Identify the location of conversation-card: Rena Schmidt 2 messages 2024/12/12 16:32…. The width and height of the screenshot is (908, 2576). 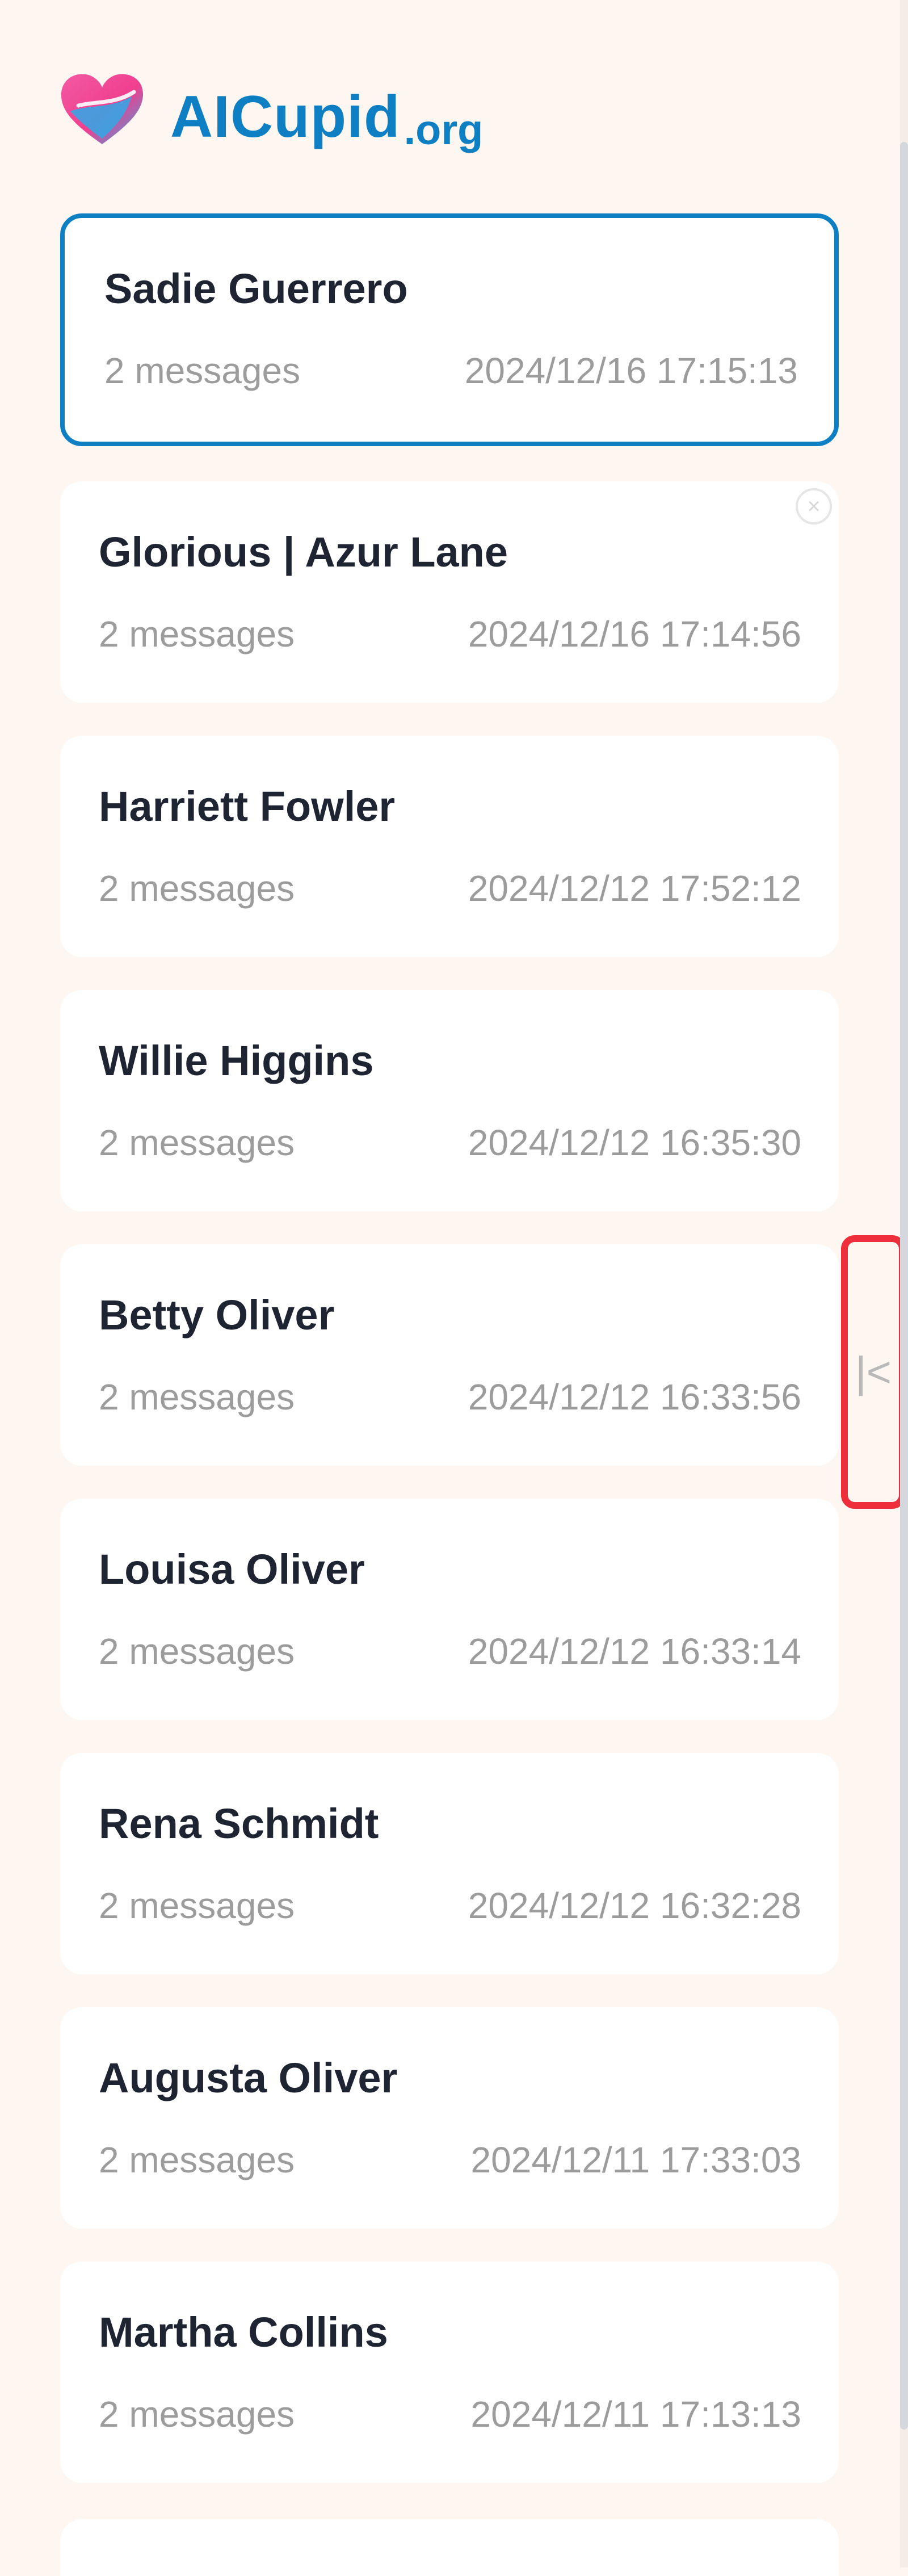
(449, 1864).